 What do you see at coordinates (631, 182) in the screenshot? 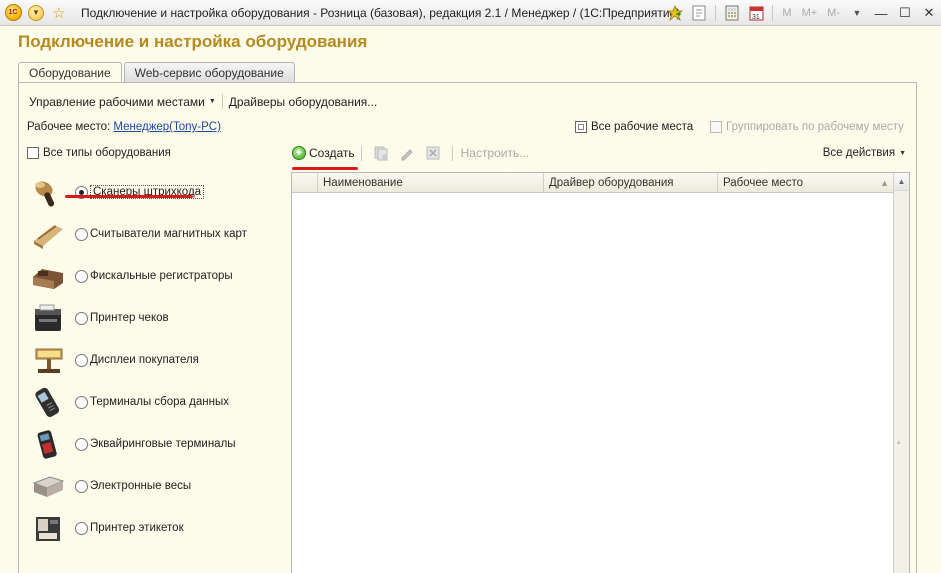
I see `column-header-driver: Драйвер оборудования` at bounding box center [631, 182].